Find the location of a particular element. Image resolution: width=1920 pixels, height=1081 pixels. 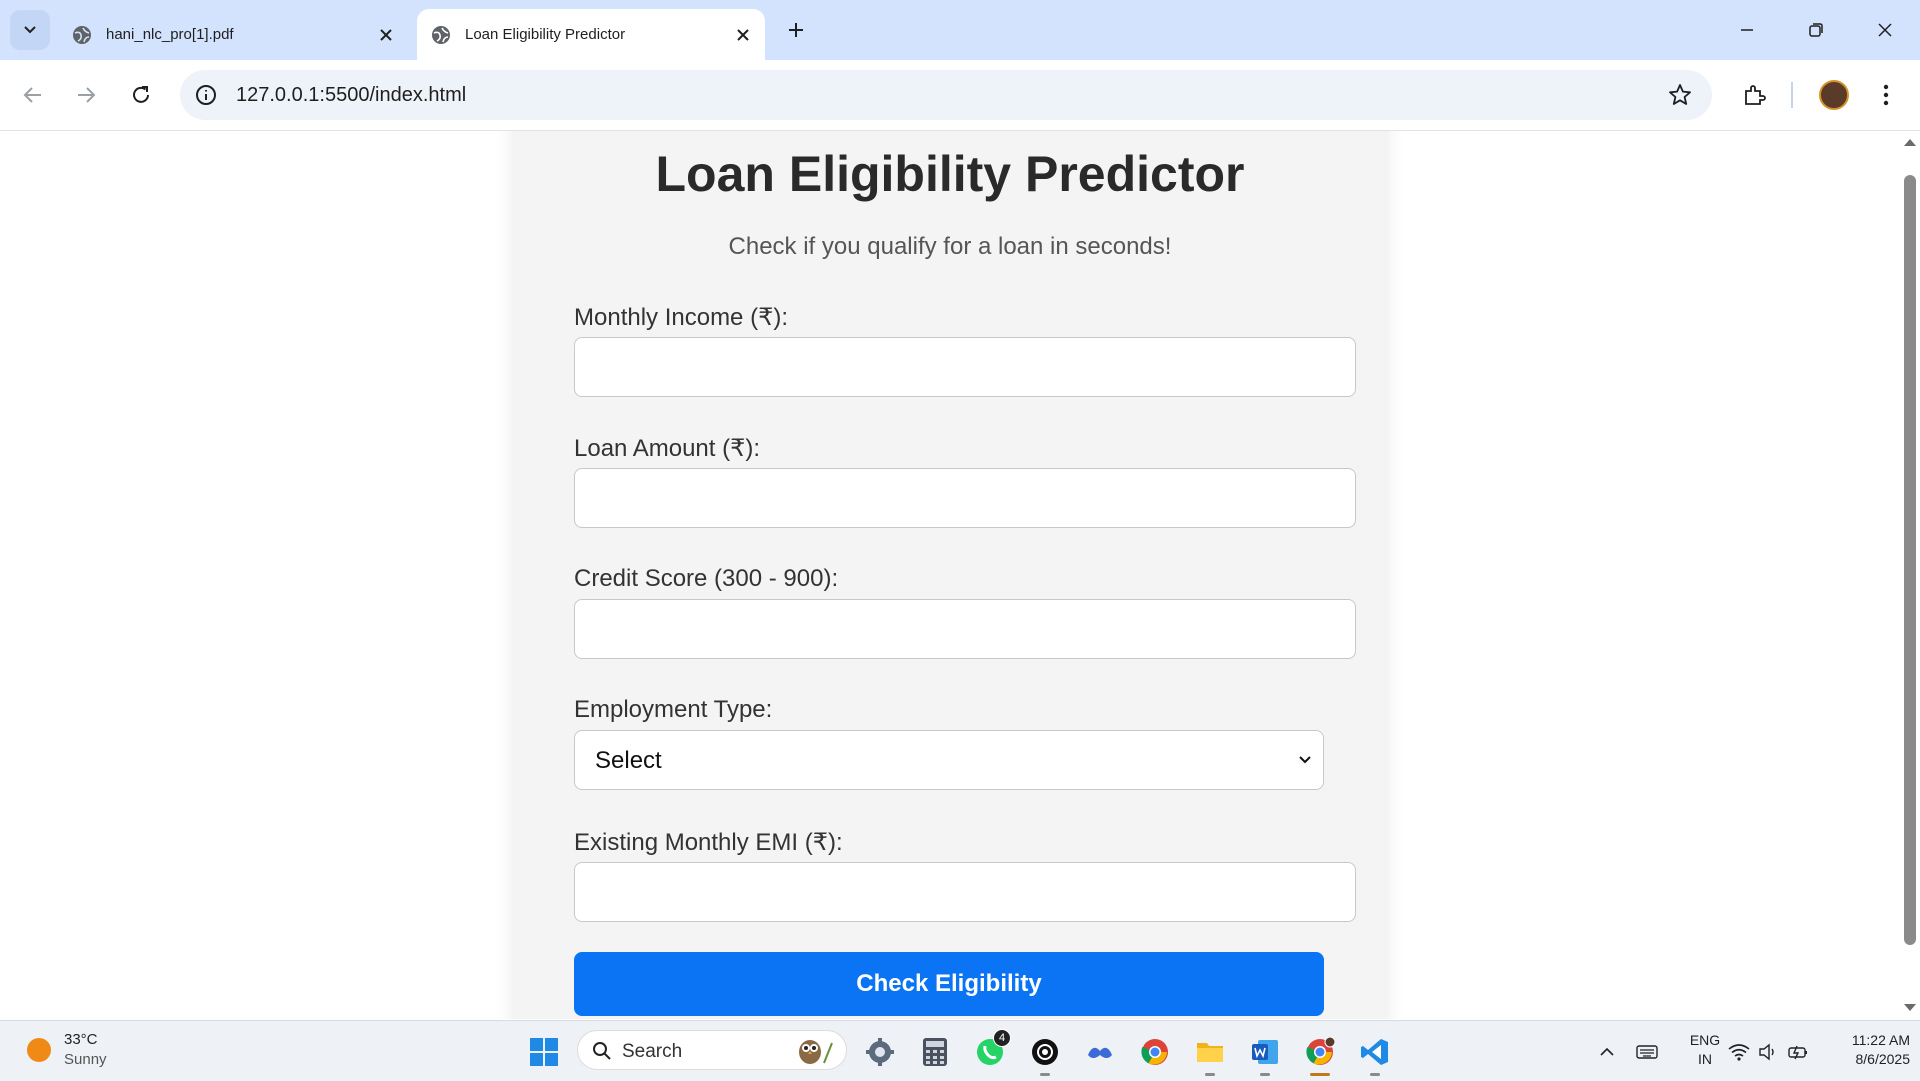

volume-status is located at coordinates (1768, 1052).